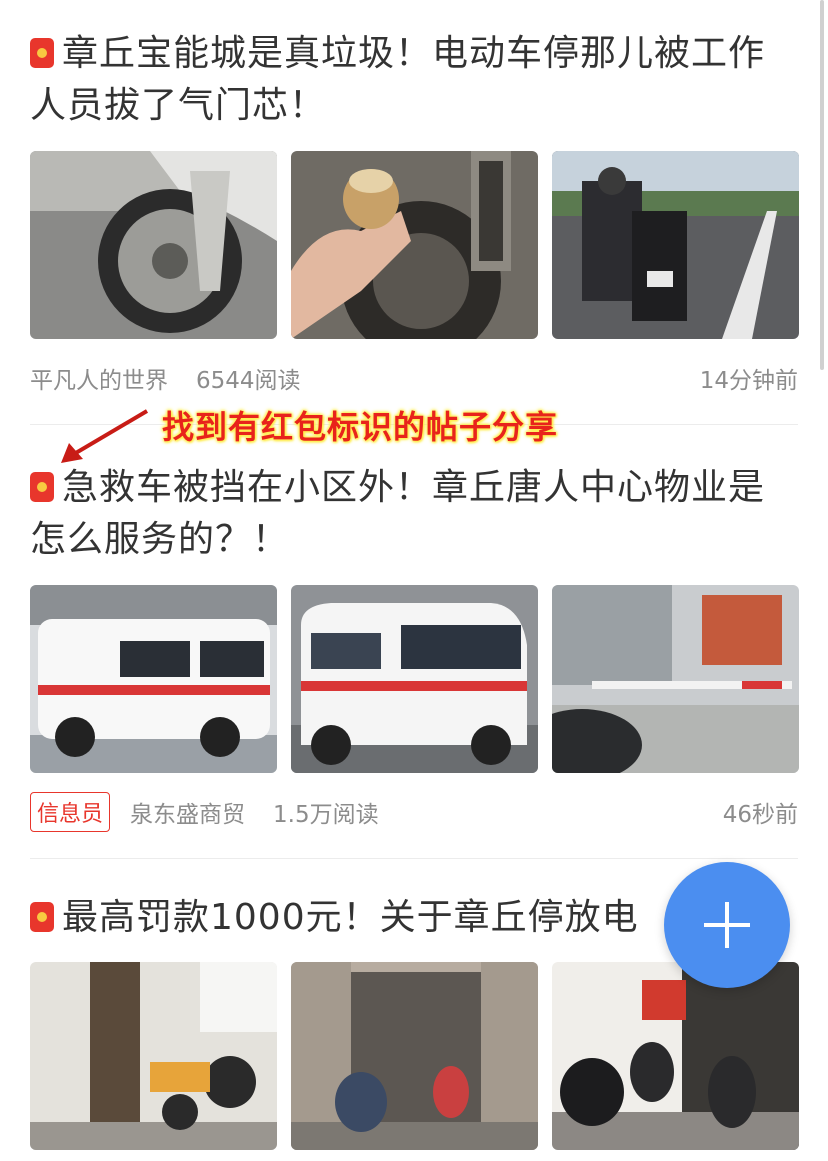 The image size is (828, 1161). What do you see at coordinates (727, 925) in the screenshot?
I see `add-post-button` at bounding box center [727, 925].